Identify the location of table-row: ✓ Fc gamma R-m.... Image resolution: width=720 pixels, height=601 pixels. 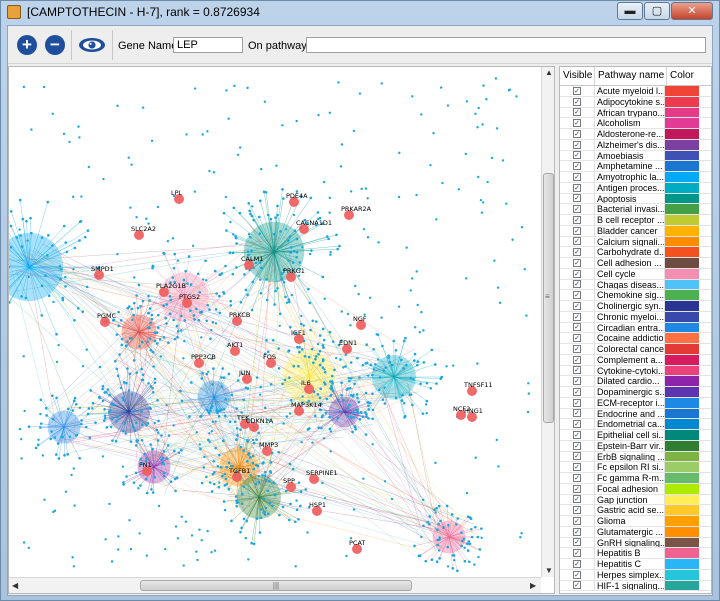
(635, 478).